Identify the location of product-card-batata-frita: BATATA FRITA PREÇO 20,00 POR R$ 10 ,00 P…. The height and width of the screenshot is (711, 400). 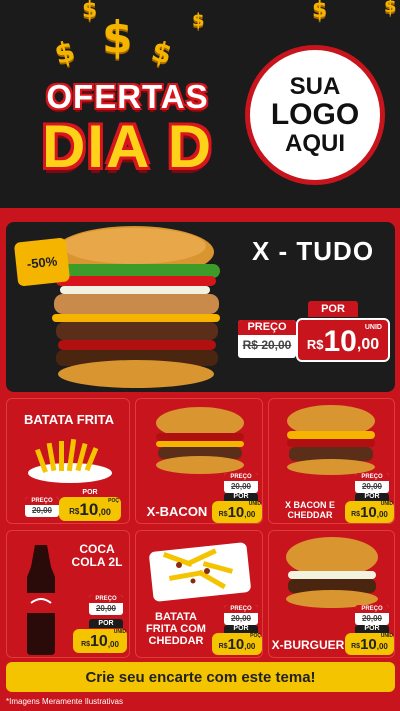
(68, 461).